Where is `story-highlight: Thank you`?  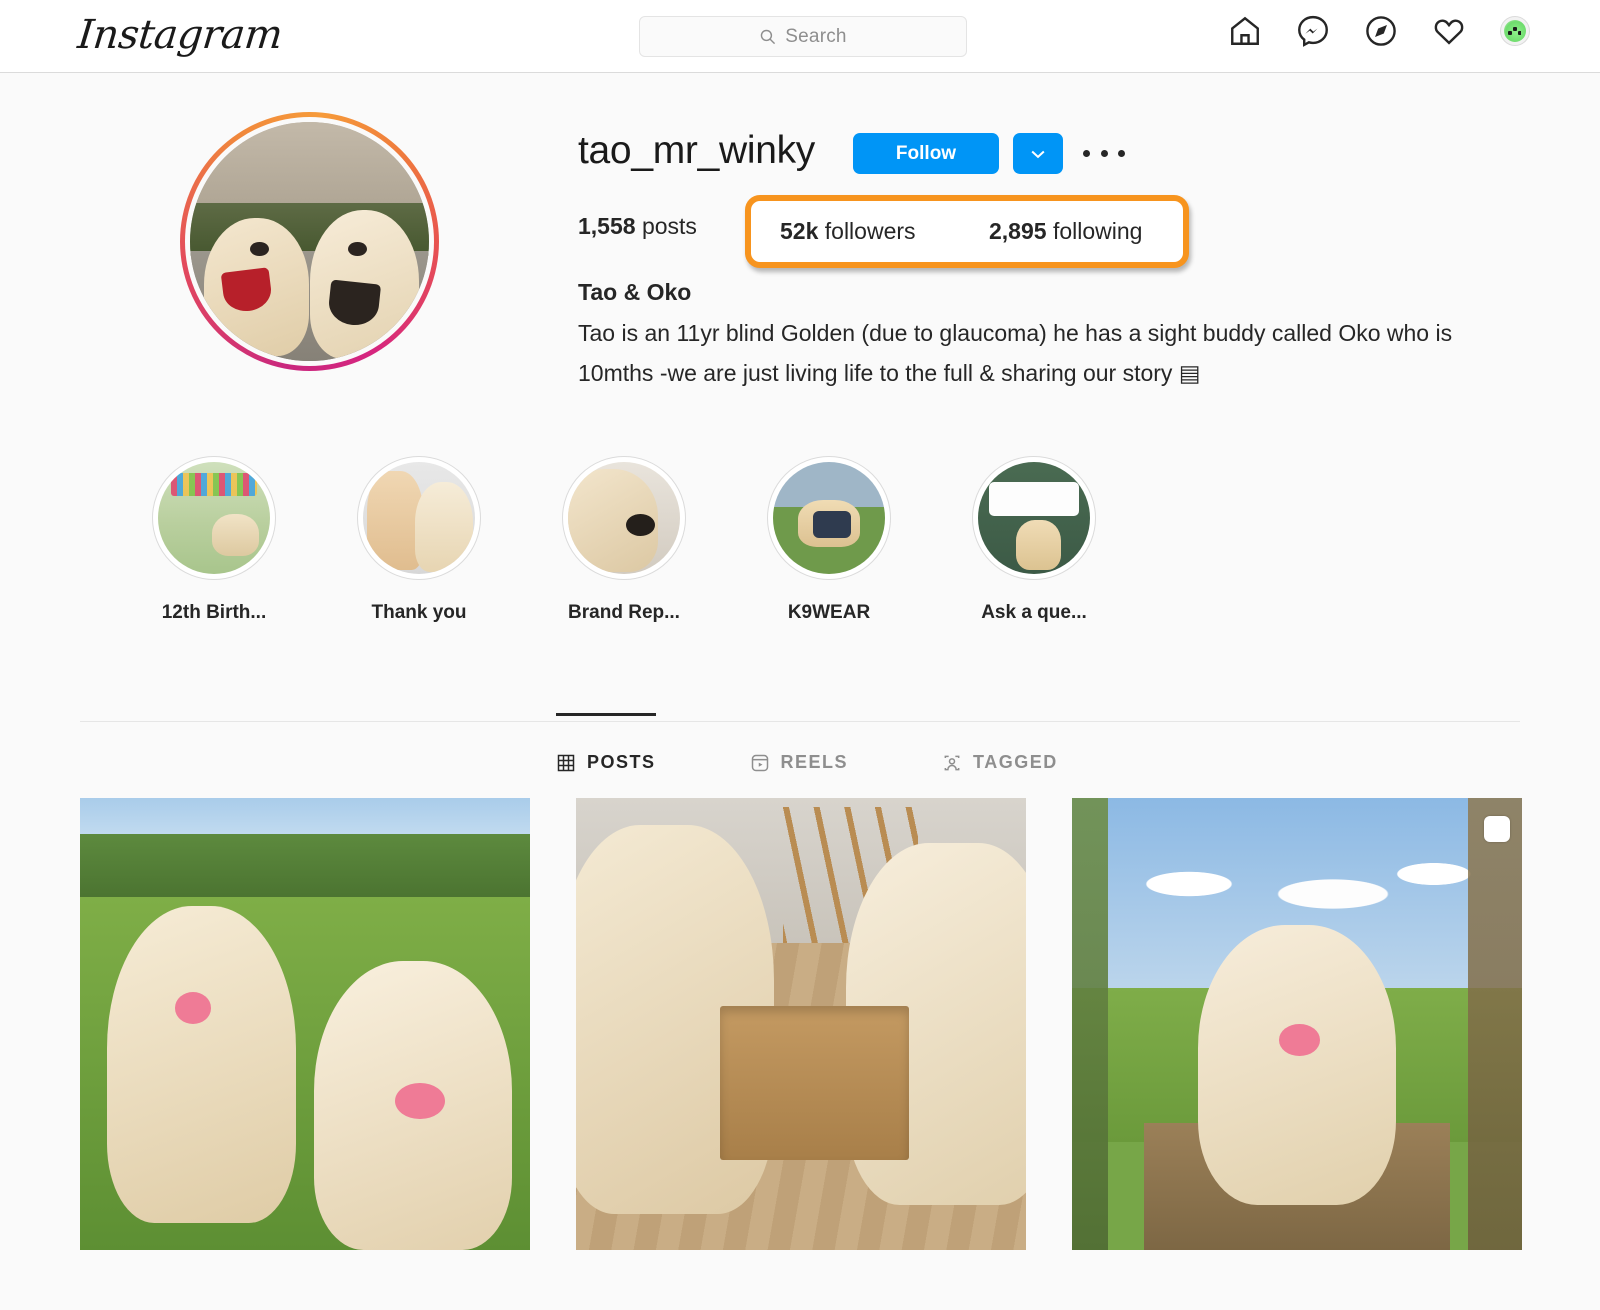
story-highlight: Thank you is located at coordinates (419, 540).